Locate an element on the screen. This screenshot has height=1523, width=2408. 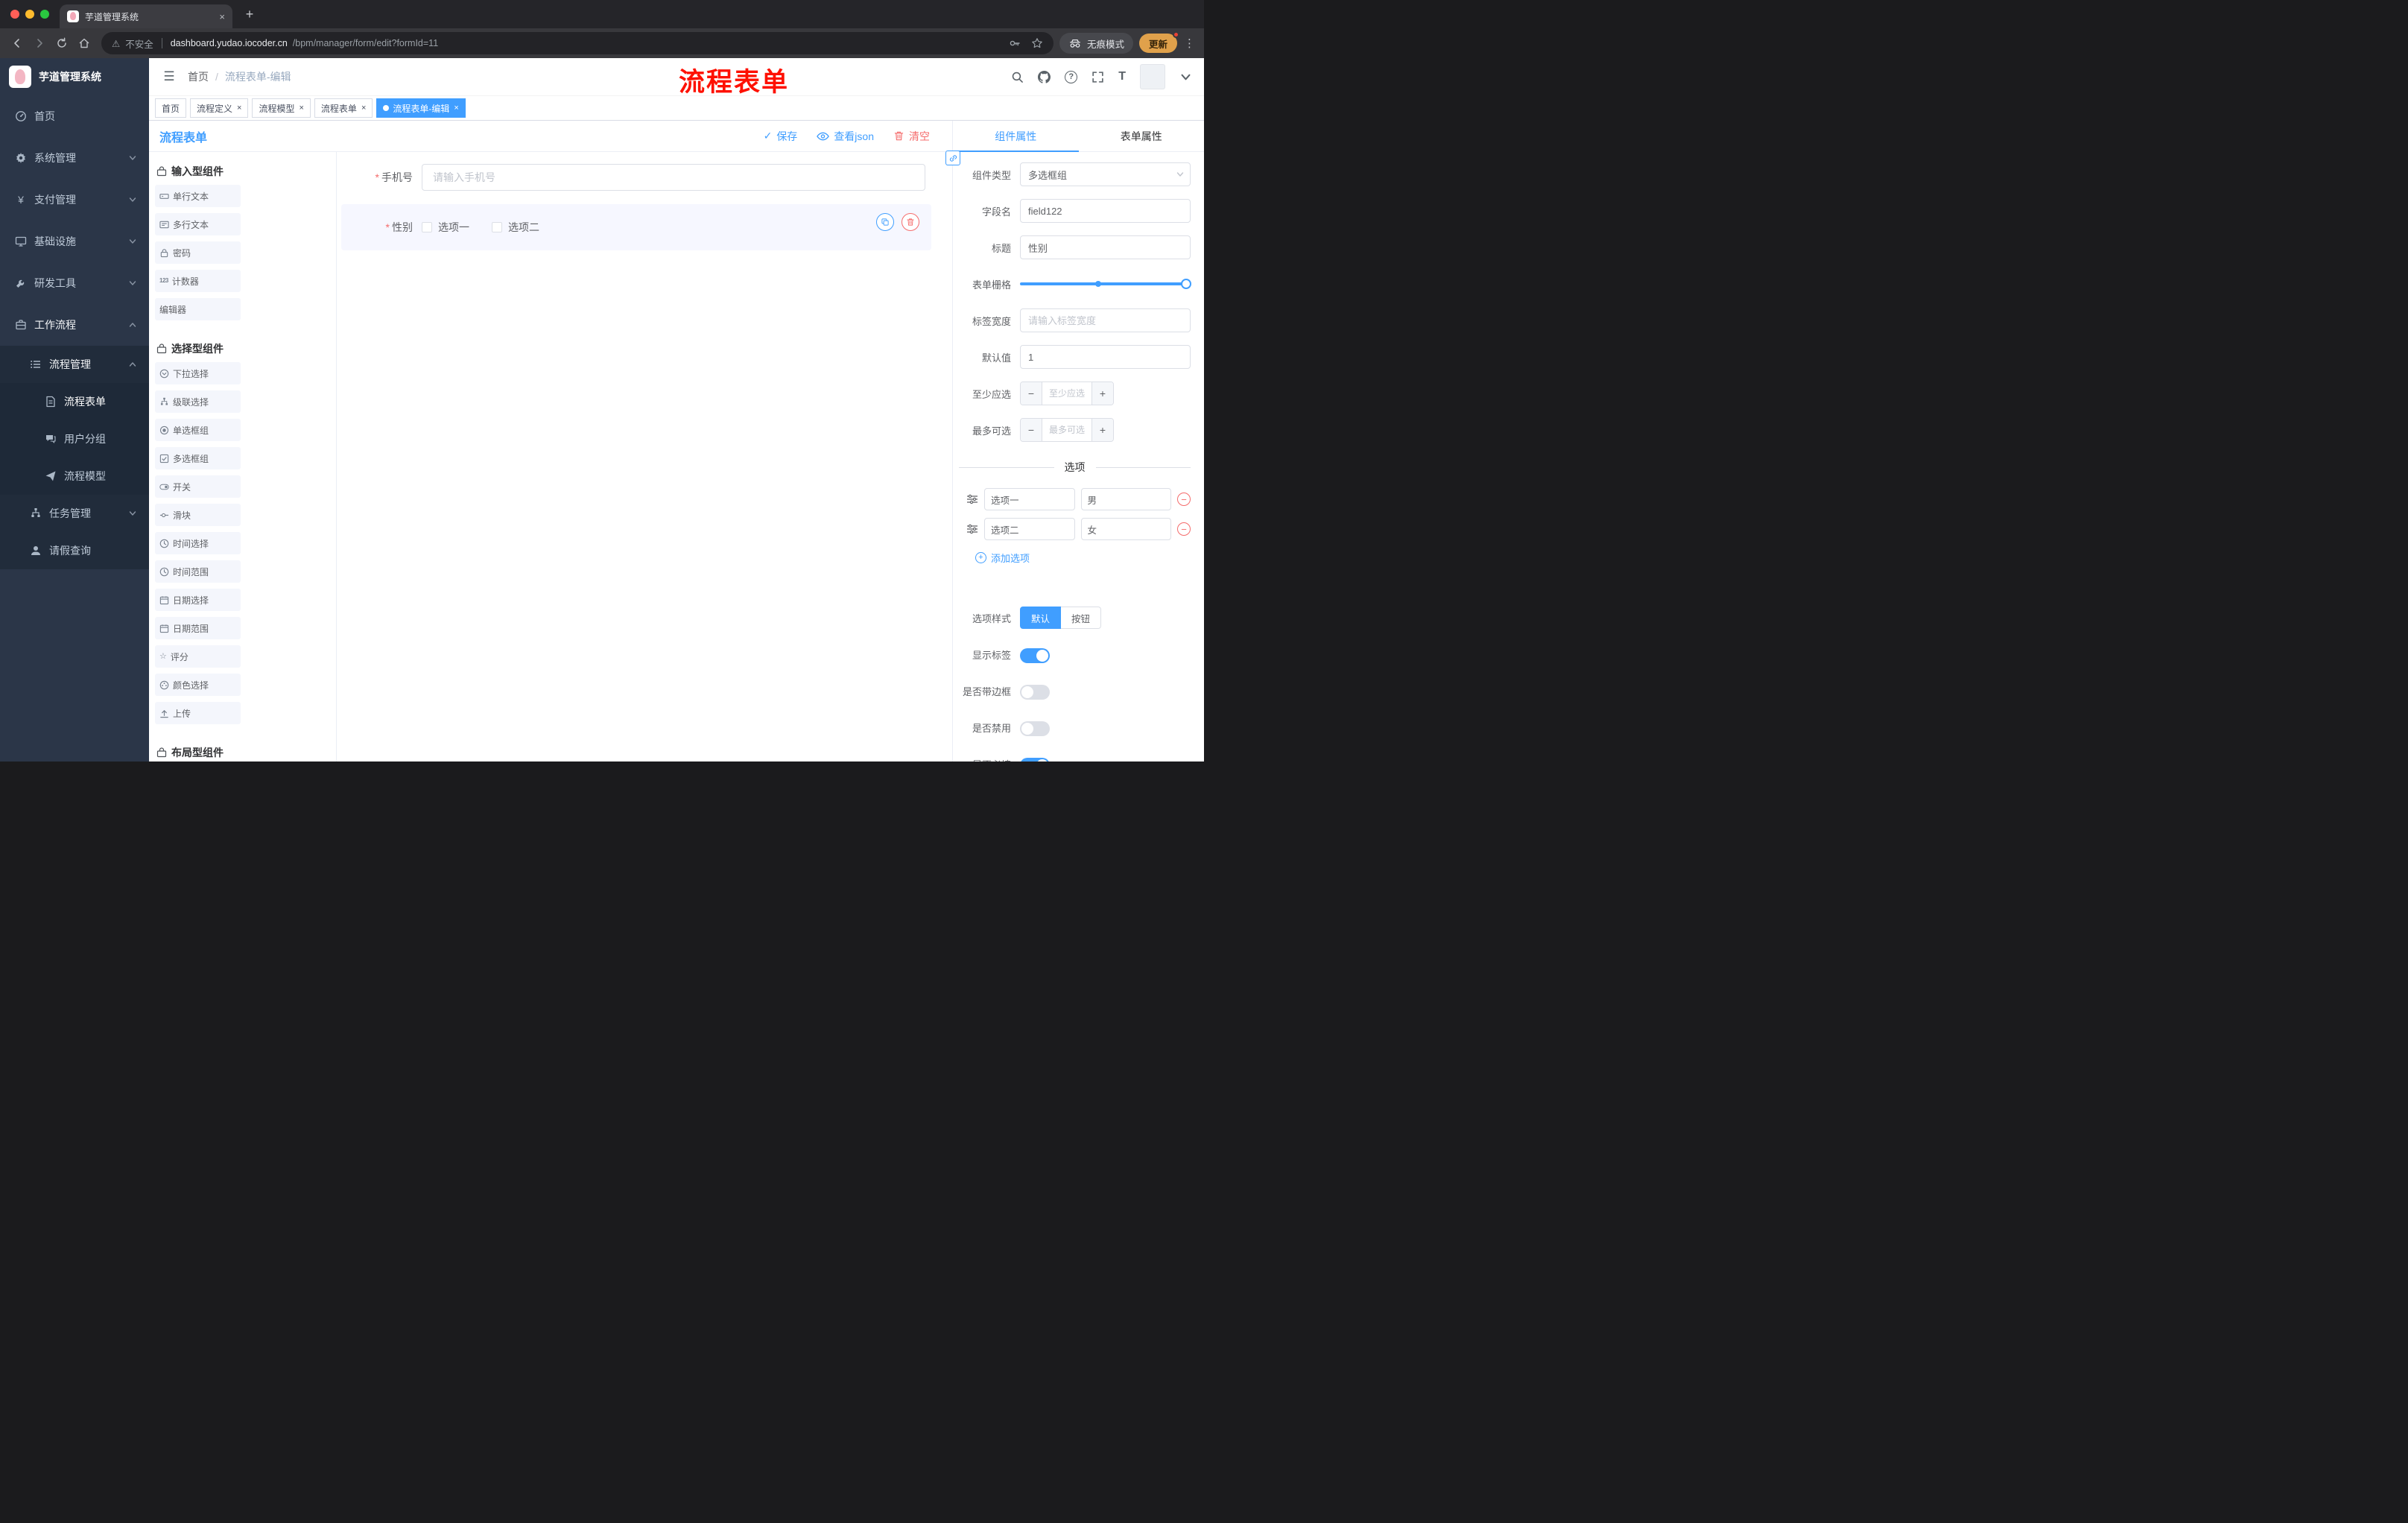
min-select-input is located at coordinates (1066, 394).